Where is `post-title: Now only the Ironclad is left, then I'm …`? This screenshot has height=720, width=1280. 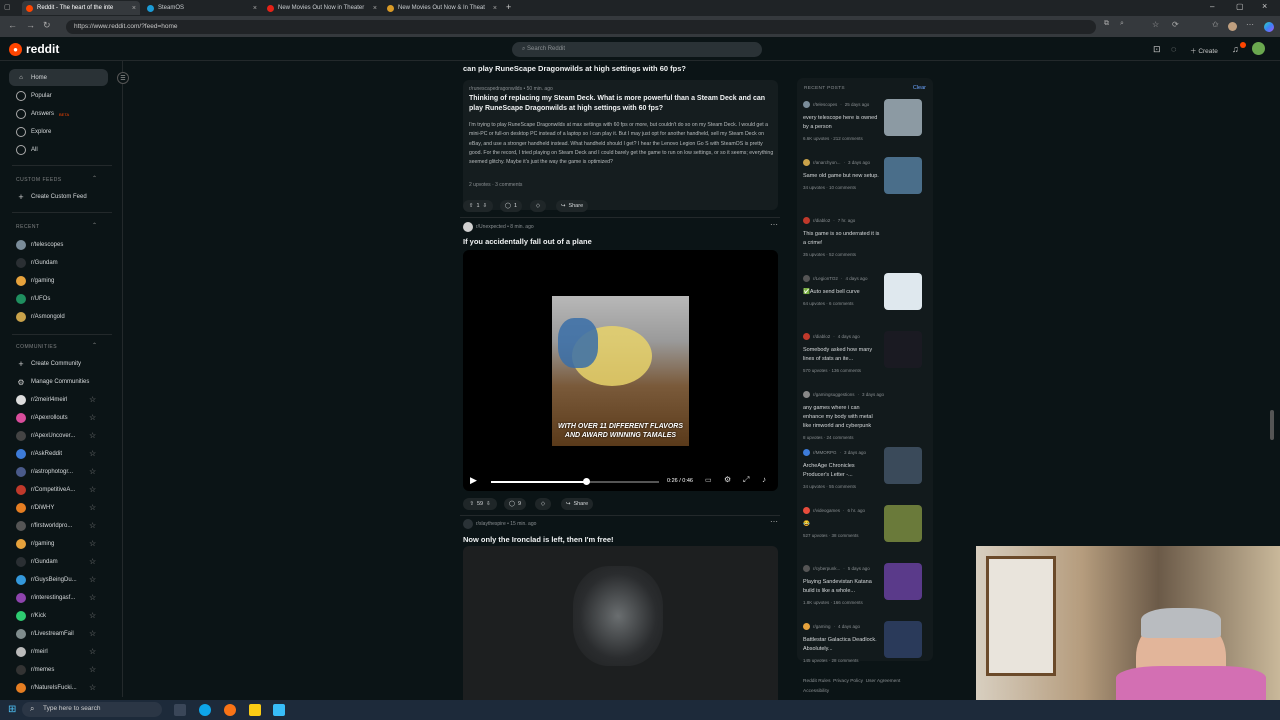
post-title: Now only the Ironclad is left, then I'm … is located at coordinates (538, 539).